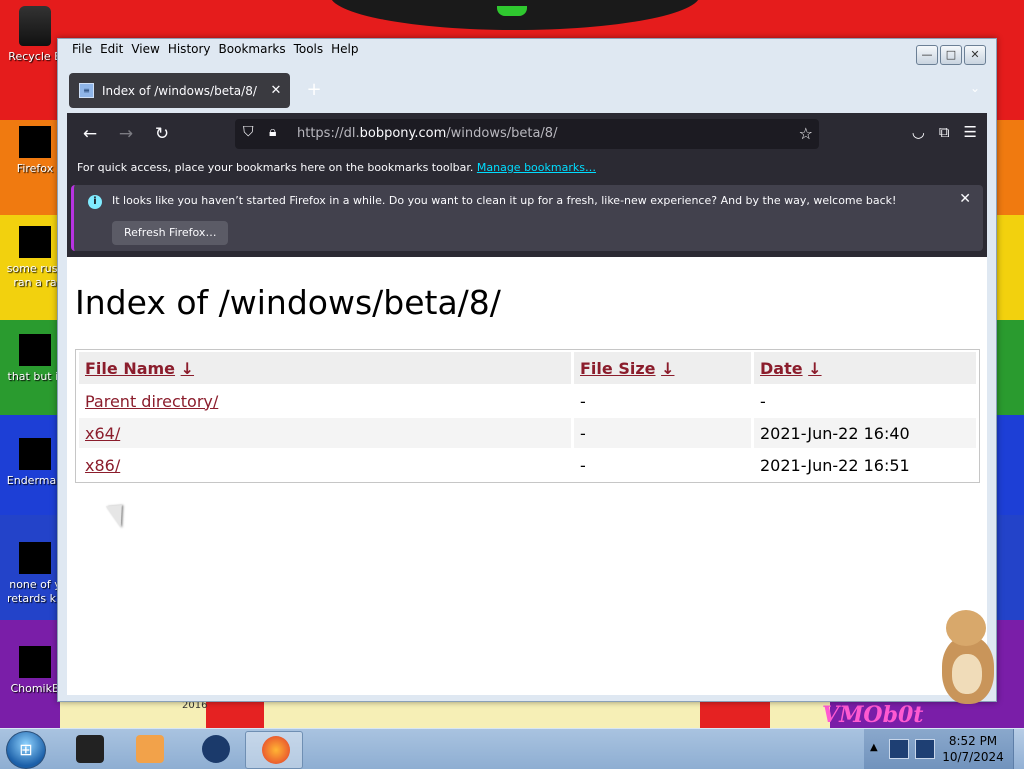 This screenshot has height=769, width=1024. Describe the element at coordinates (325, 401) in the screenshot. I see `file-name-cell: Parent directory/` at that location.